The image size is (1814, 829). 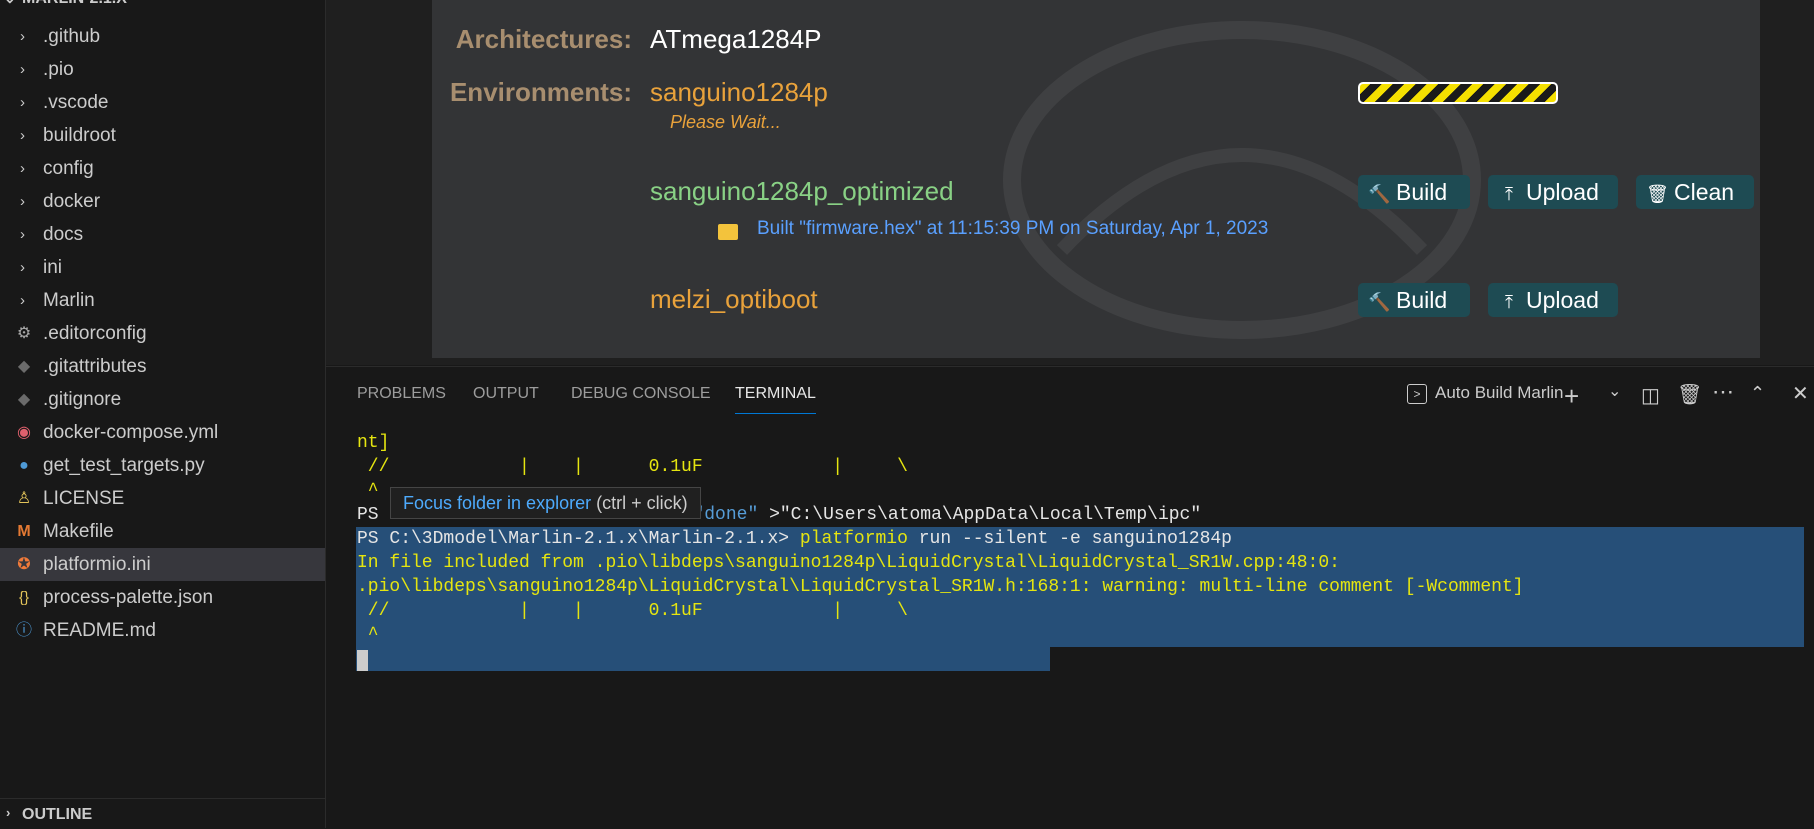 I want to click on trash-icon: 🗑, so click(x=1689, y=394).